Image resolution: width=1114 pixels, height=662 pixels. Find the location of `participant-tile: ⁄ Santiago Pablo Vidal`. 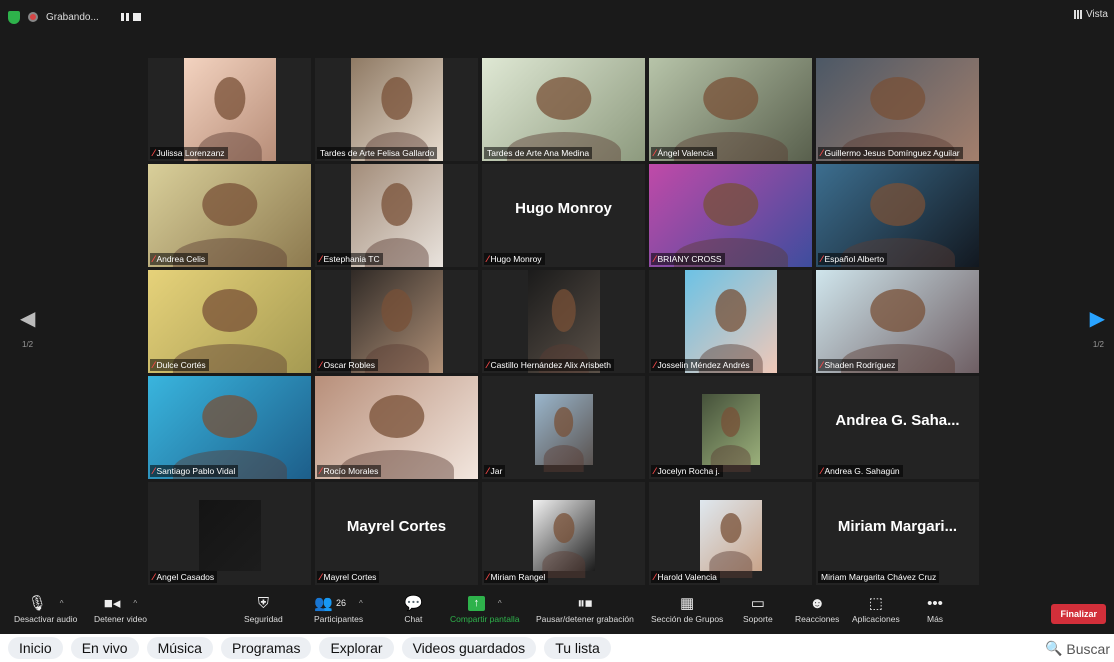

participant-tile: ⁄ Santiago Pablo Vidal is located at coordinates (229, 427).